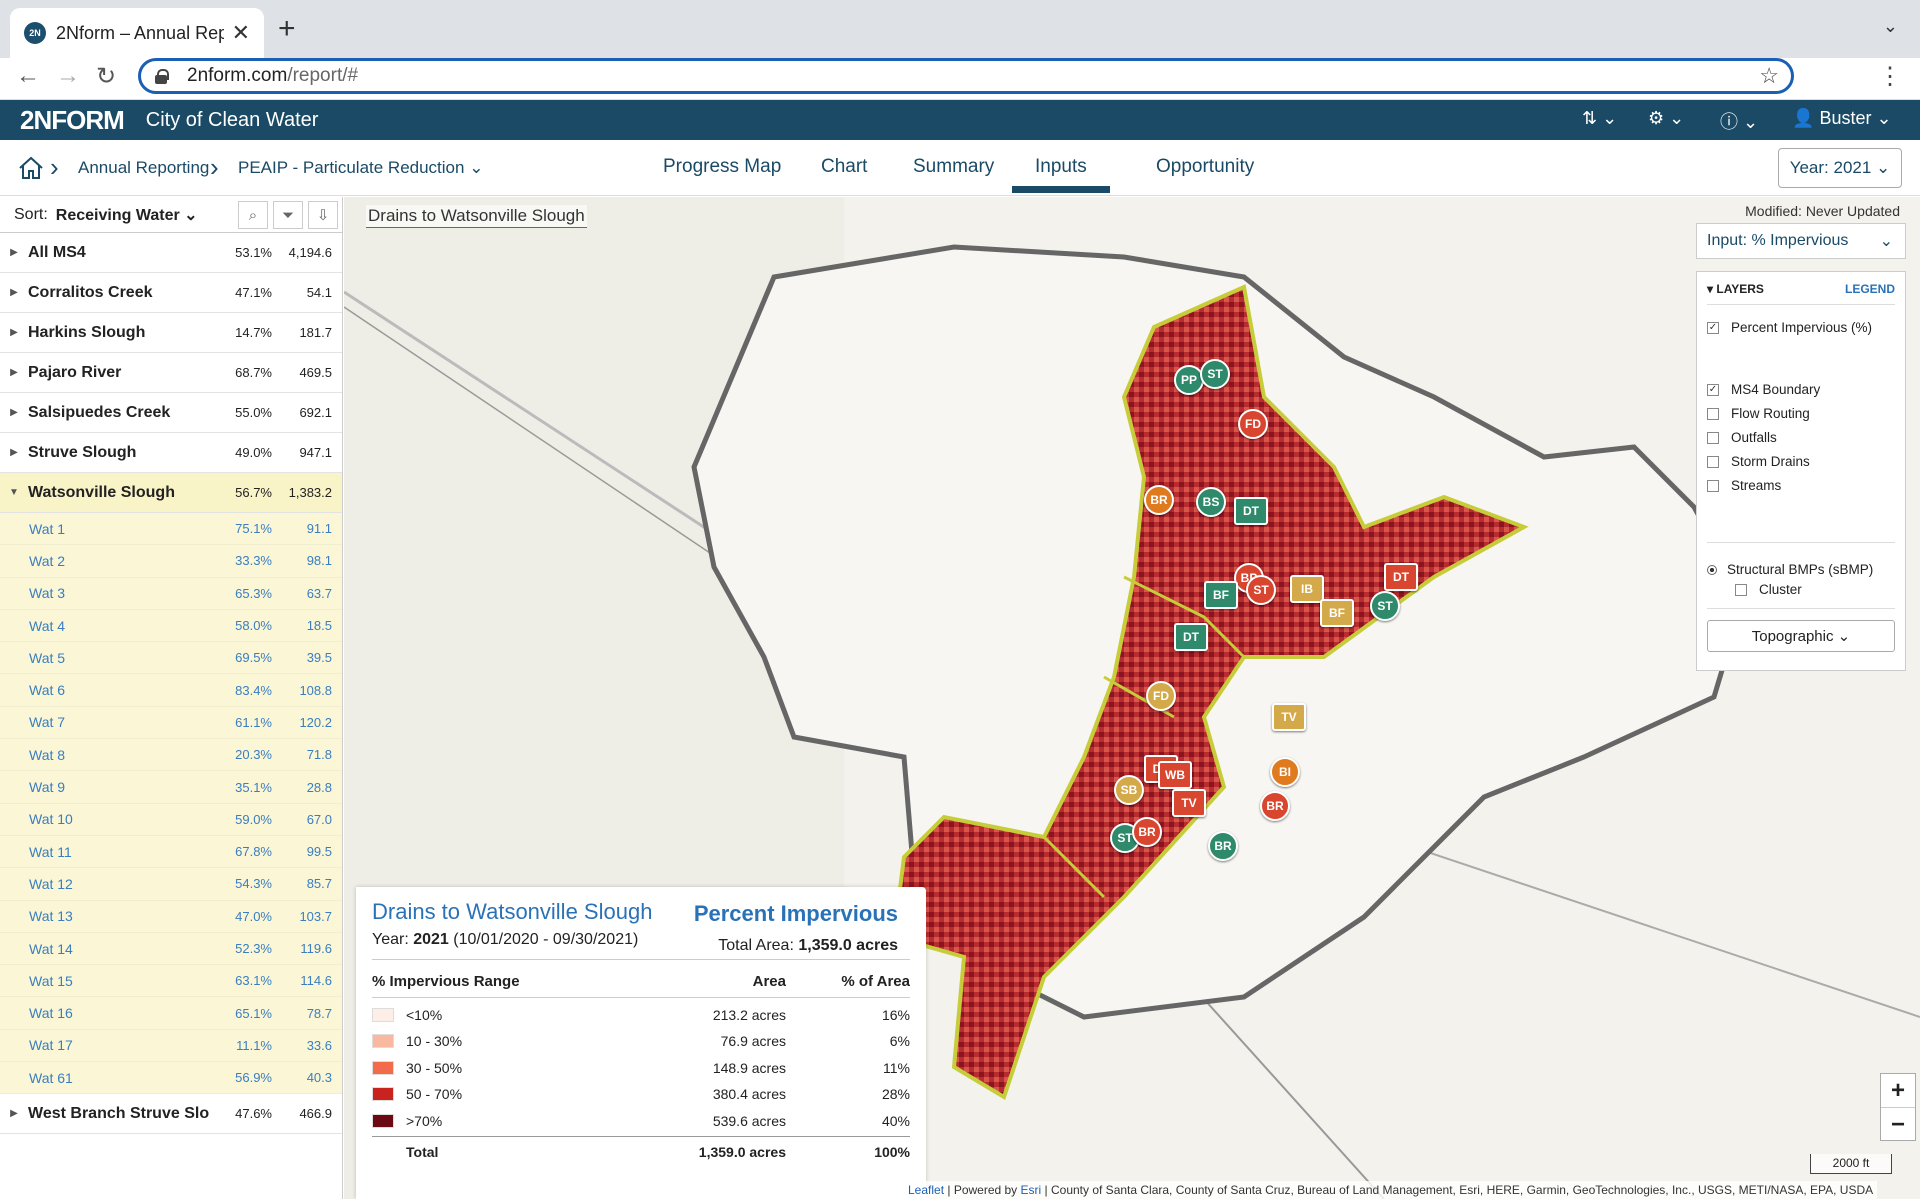  Describe the element at coordinates (1739, 121) in the screenshot. I see `help-icon: ⓘ ⌄` at that location.